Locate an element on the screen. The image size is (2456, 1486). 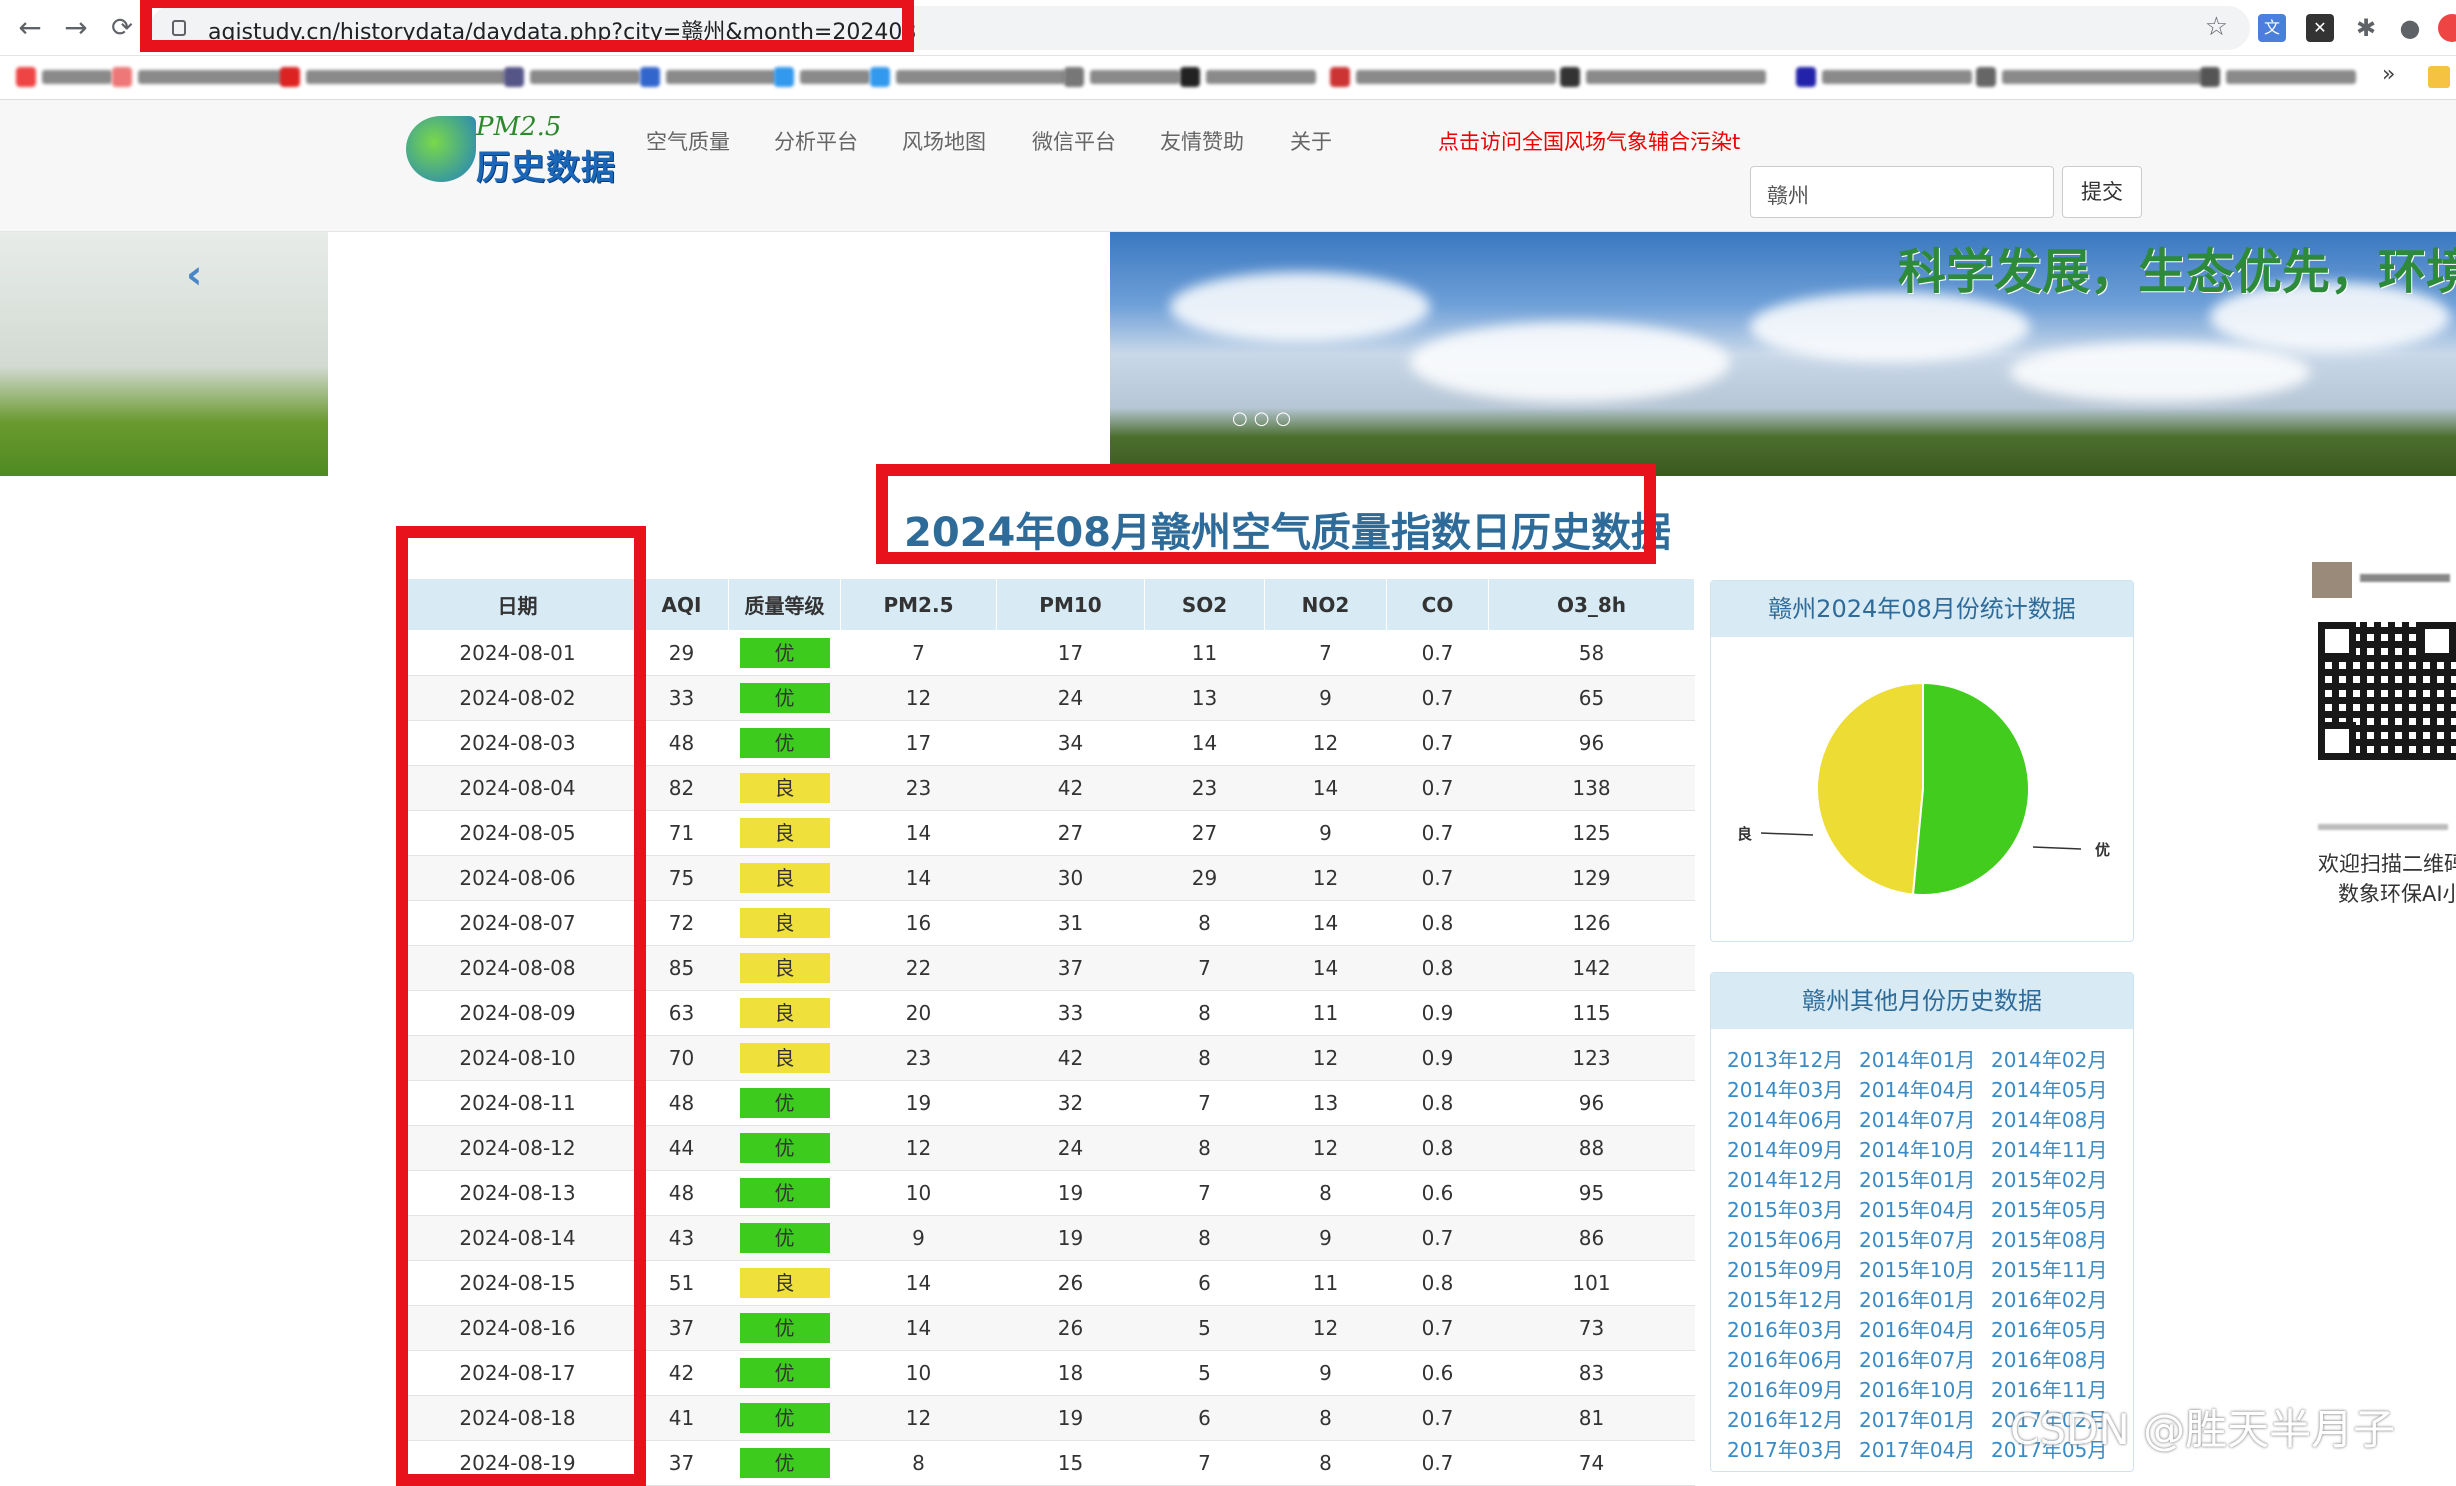
month-link: 2016年12月 is located at coordinates (1793, 1420).